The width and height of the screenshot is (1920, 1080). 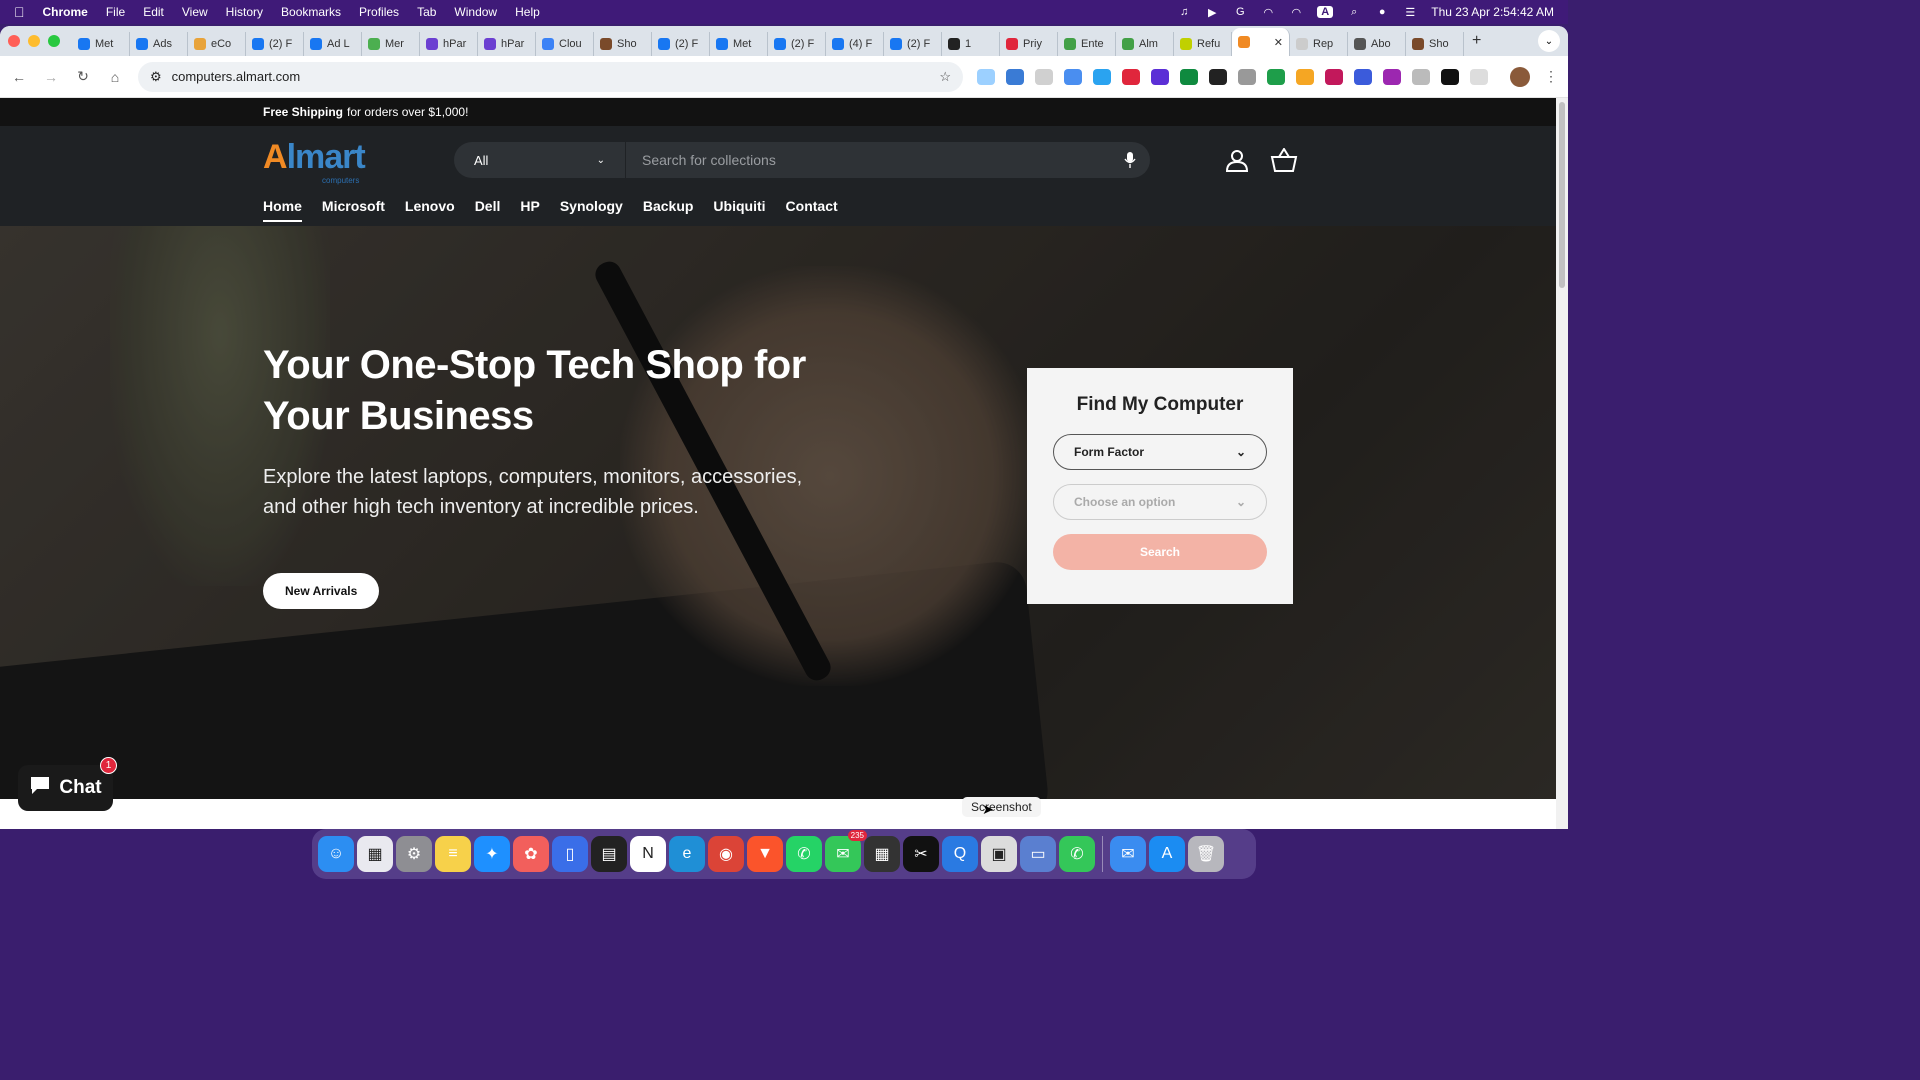 What do you see at coordinates (19, 77) in the screenshot?
I see `back-arrow-icon: ←` at bounding box center [19, 77].